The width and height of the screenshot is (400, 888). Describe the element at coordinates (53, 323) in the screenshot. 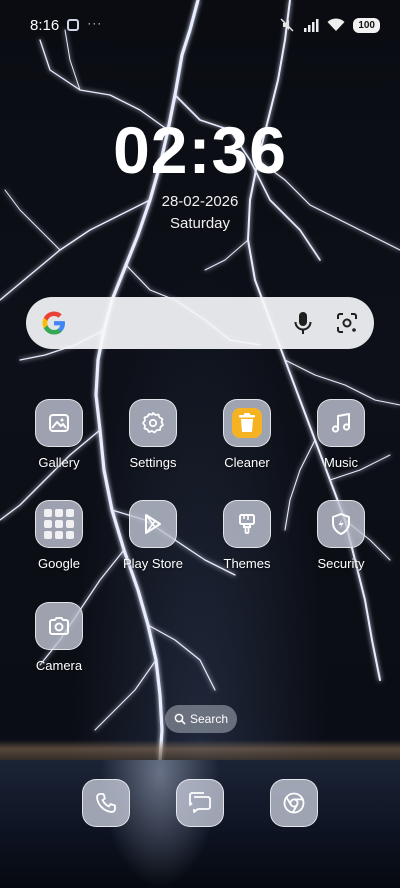

I see `google-g-icon` at that location.